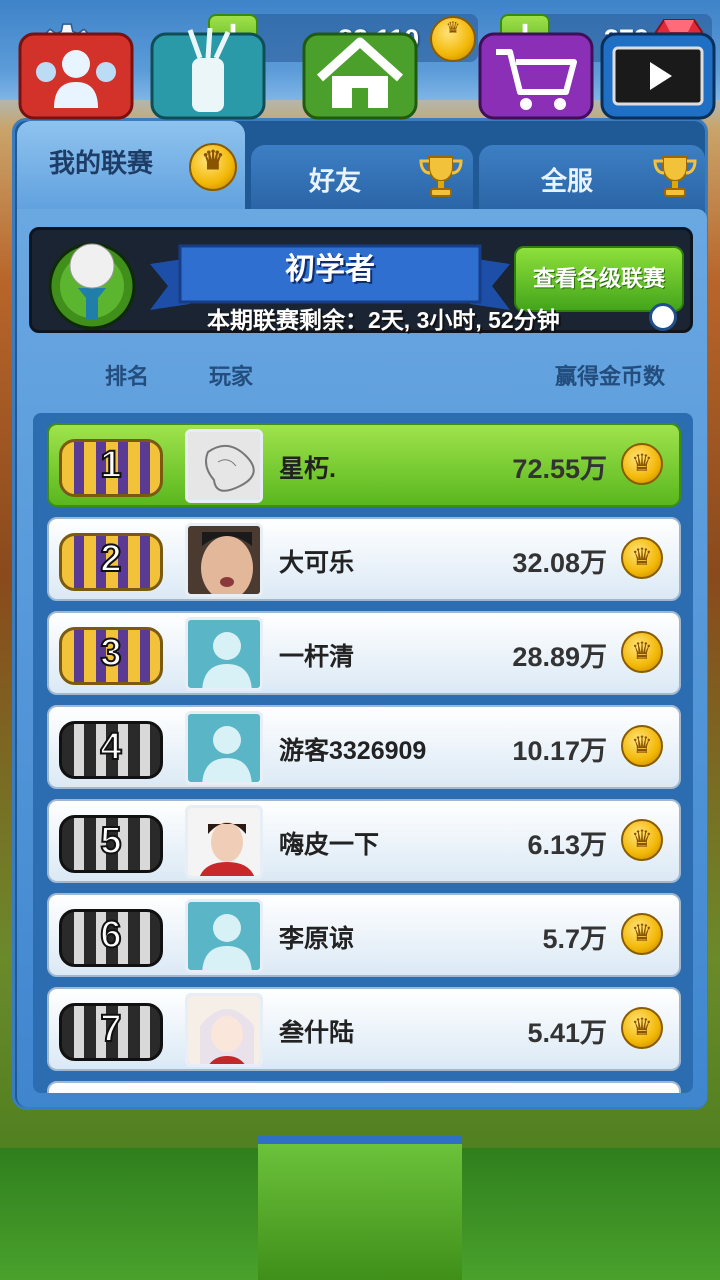 The image size is (720, 1280). I want to click on table-row: 2 大可乐 32.08万, so click(364, 559).